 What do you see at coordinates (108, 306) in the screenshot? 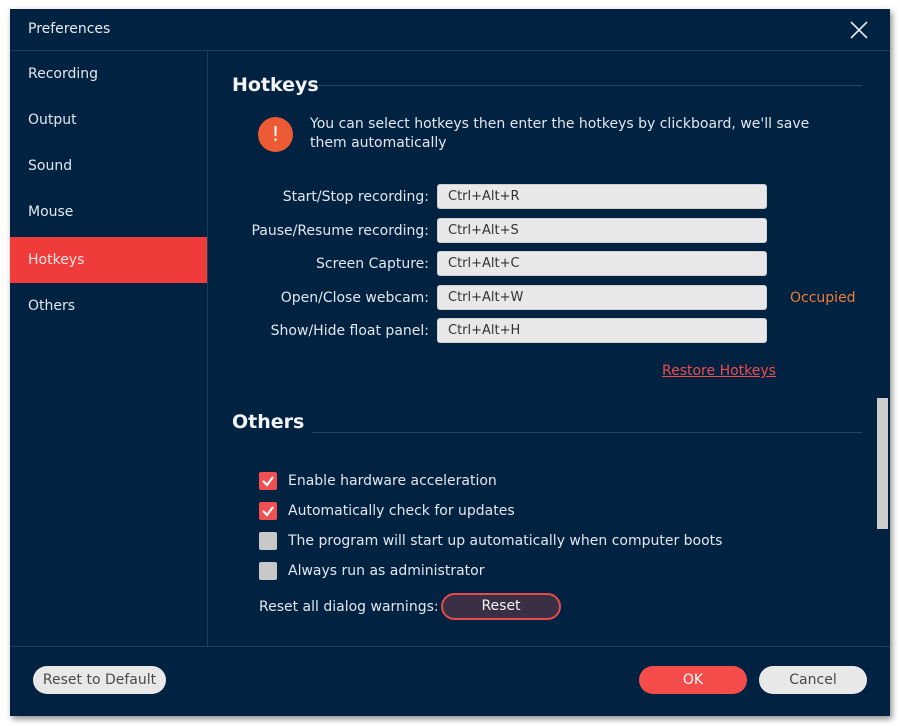
I see `sidebar-item-others: Others` at bounding box center [108, 306].